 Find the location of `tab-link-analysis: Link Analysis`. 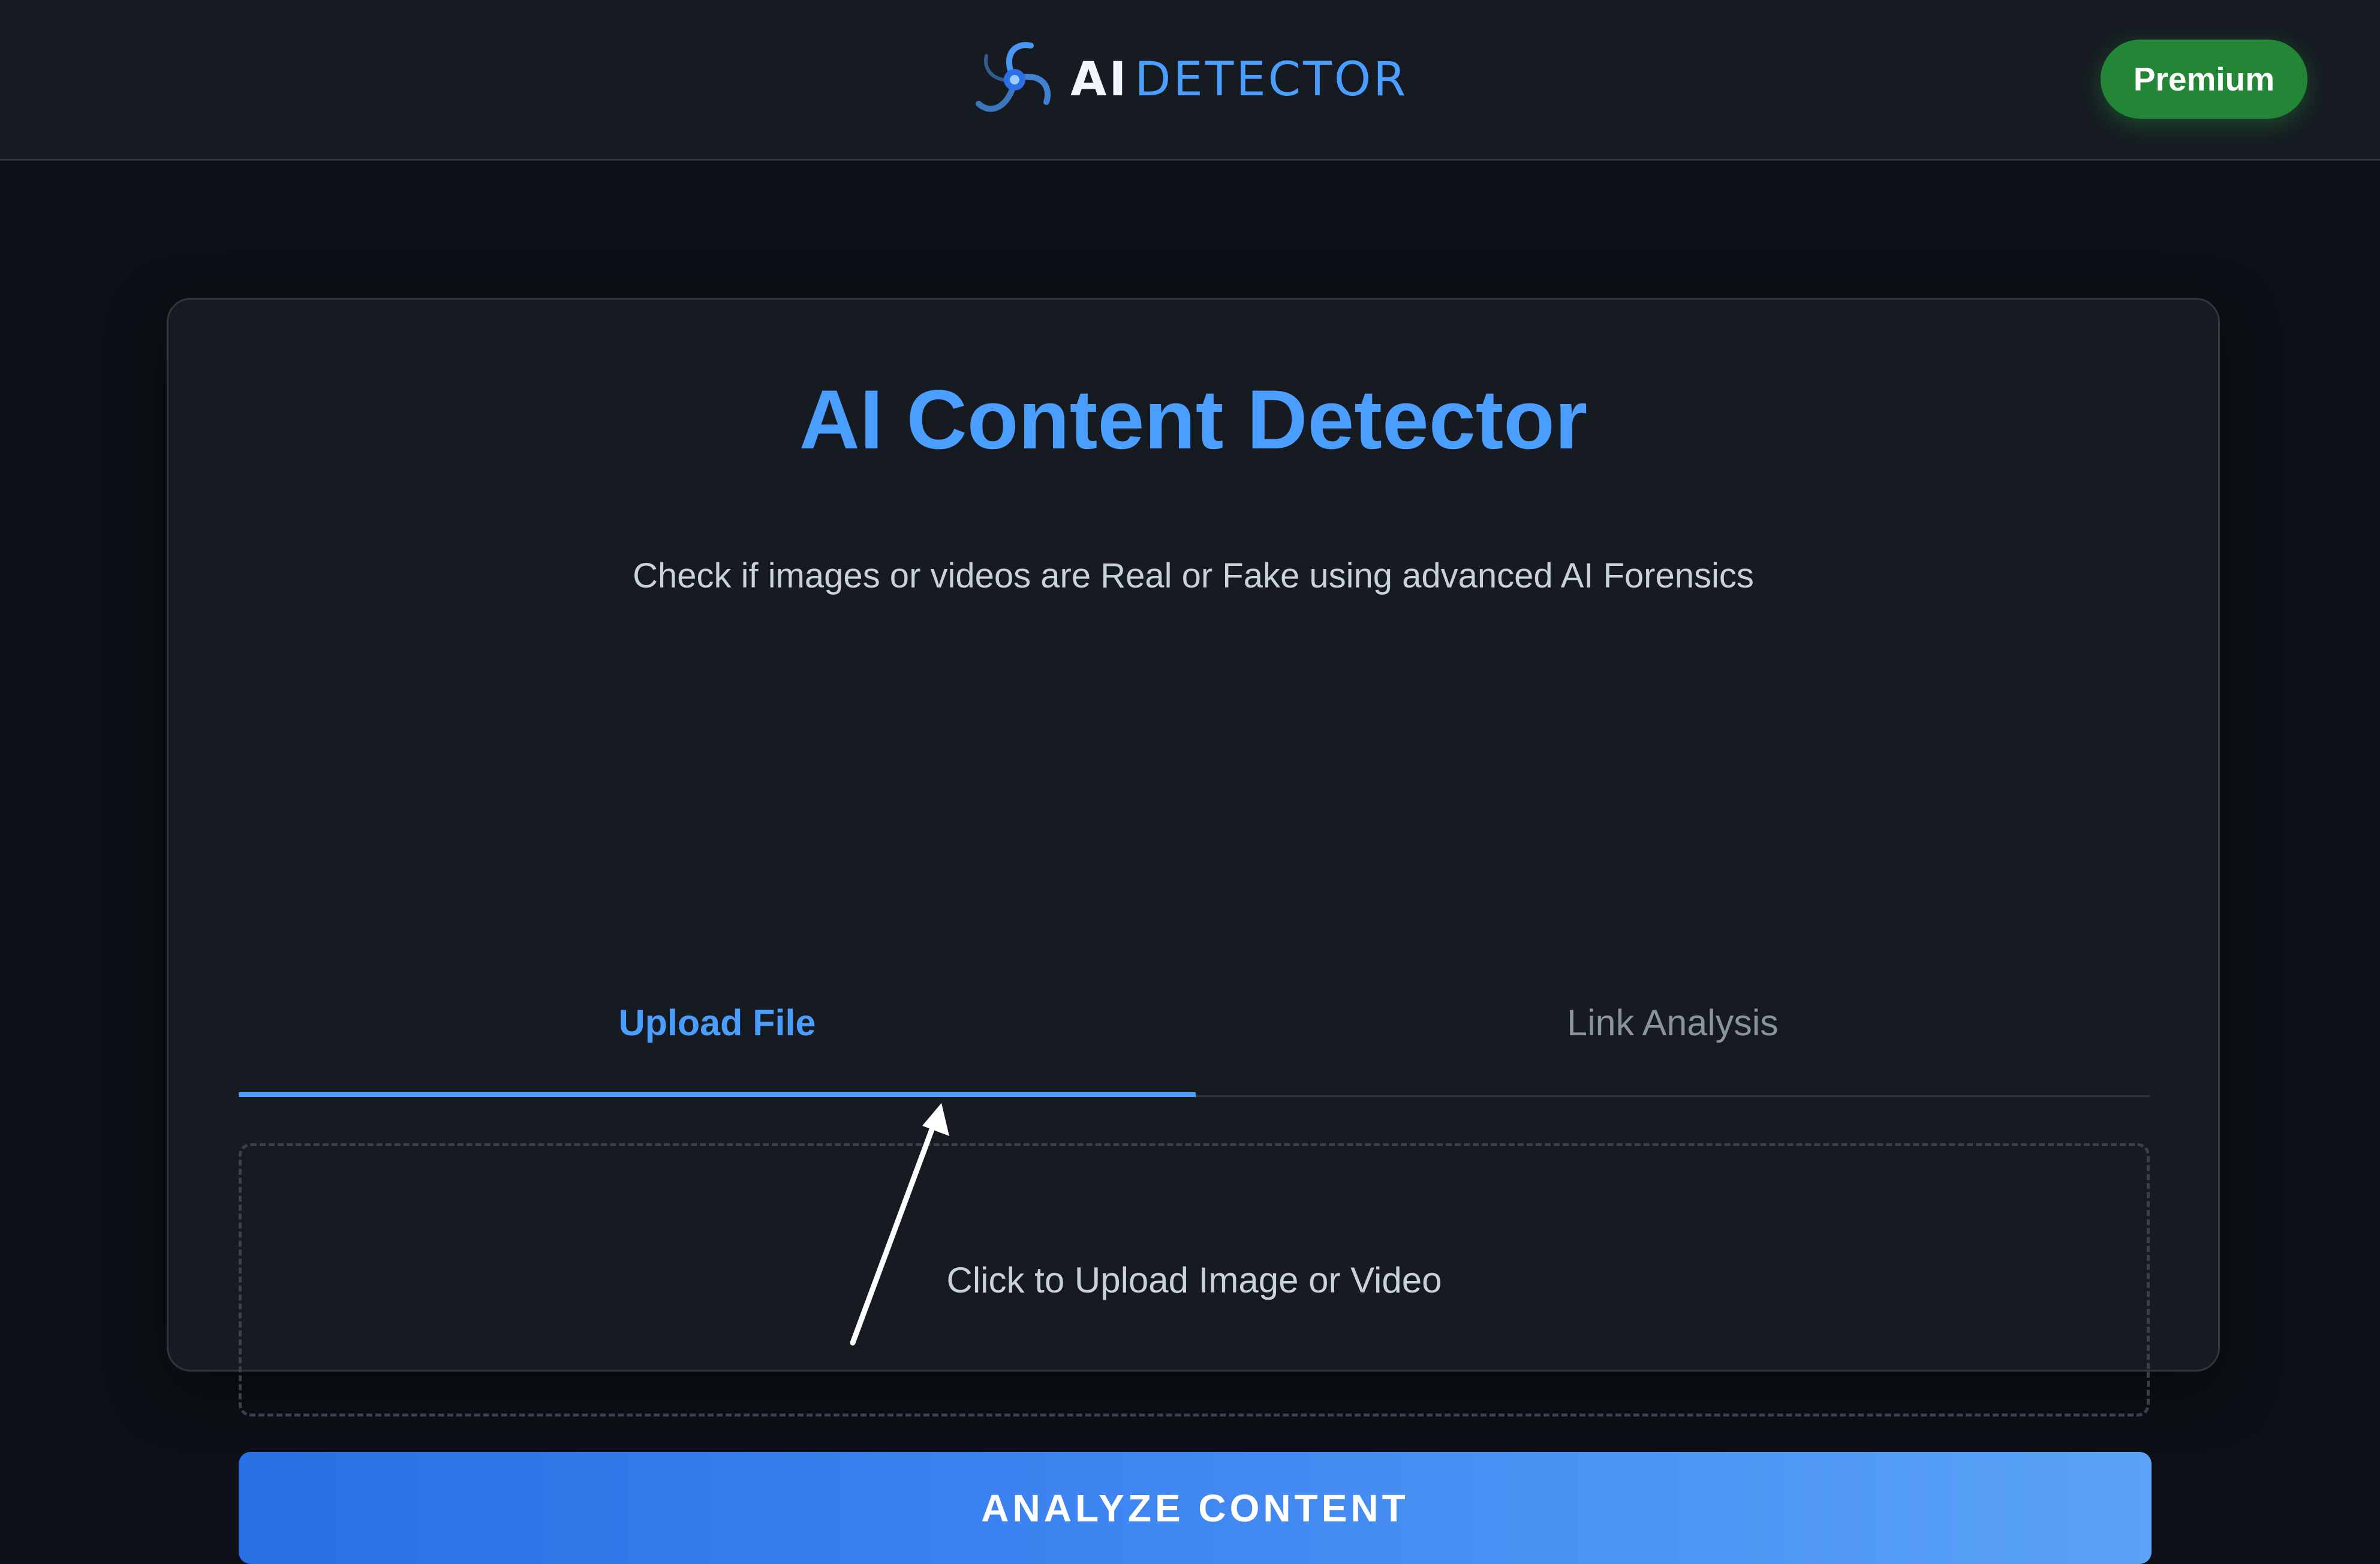

tab-link-analysis: Link Analysis is located at coordinates (1673, 1025).